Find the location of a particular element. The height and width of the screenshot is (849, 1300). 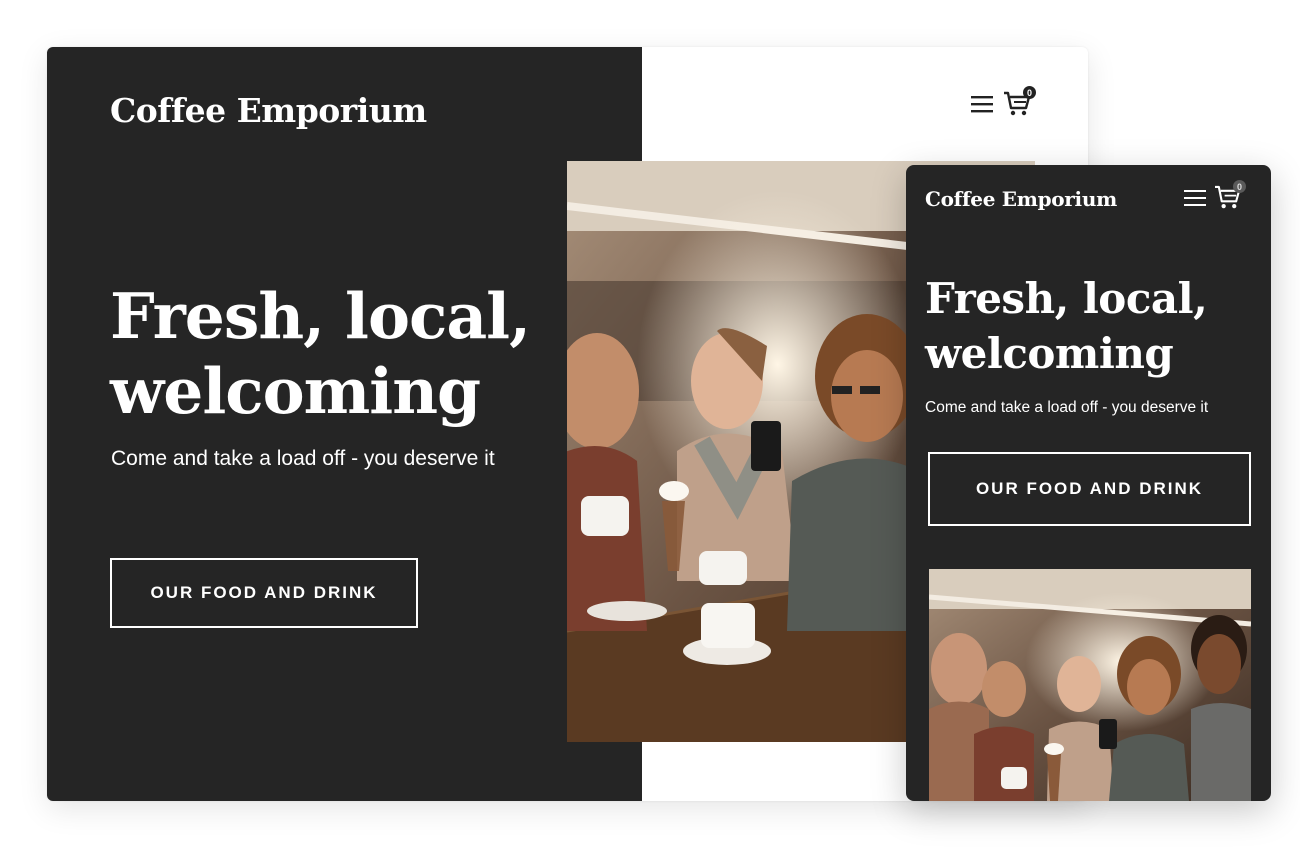

mobile-hamburger-menu-icon is located at coordinates (1195, 198).